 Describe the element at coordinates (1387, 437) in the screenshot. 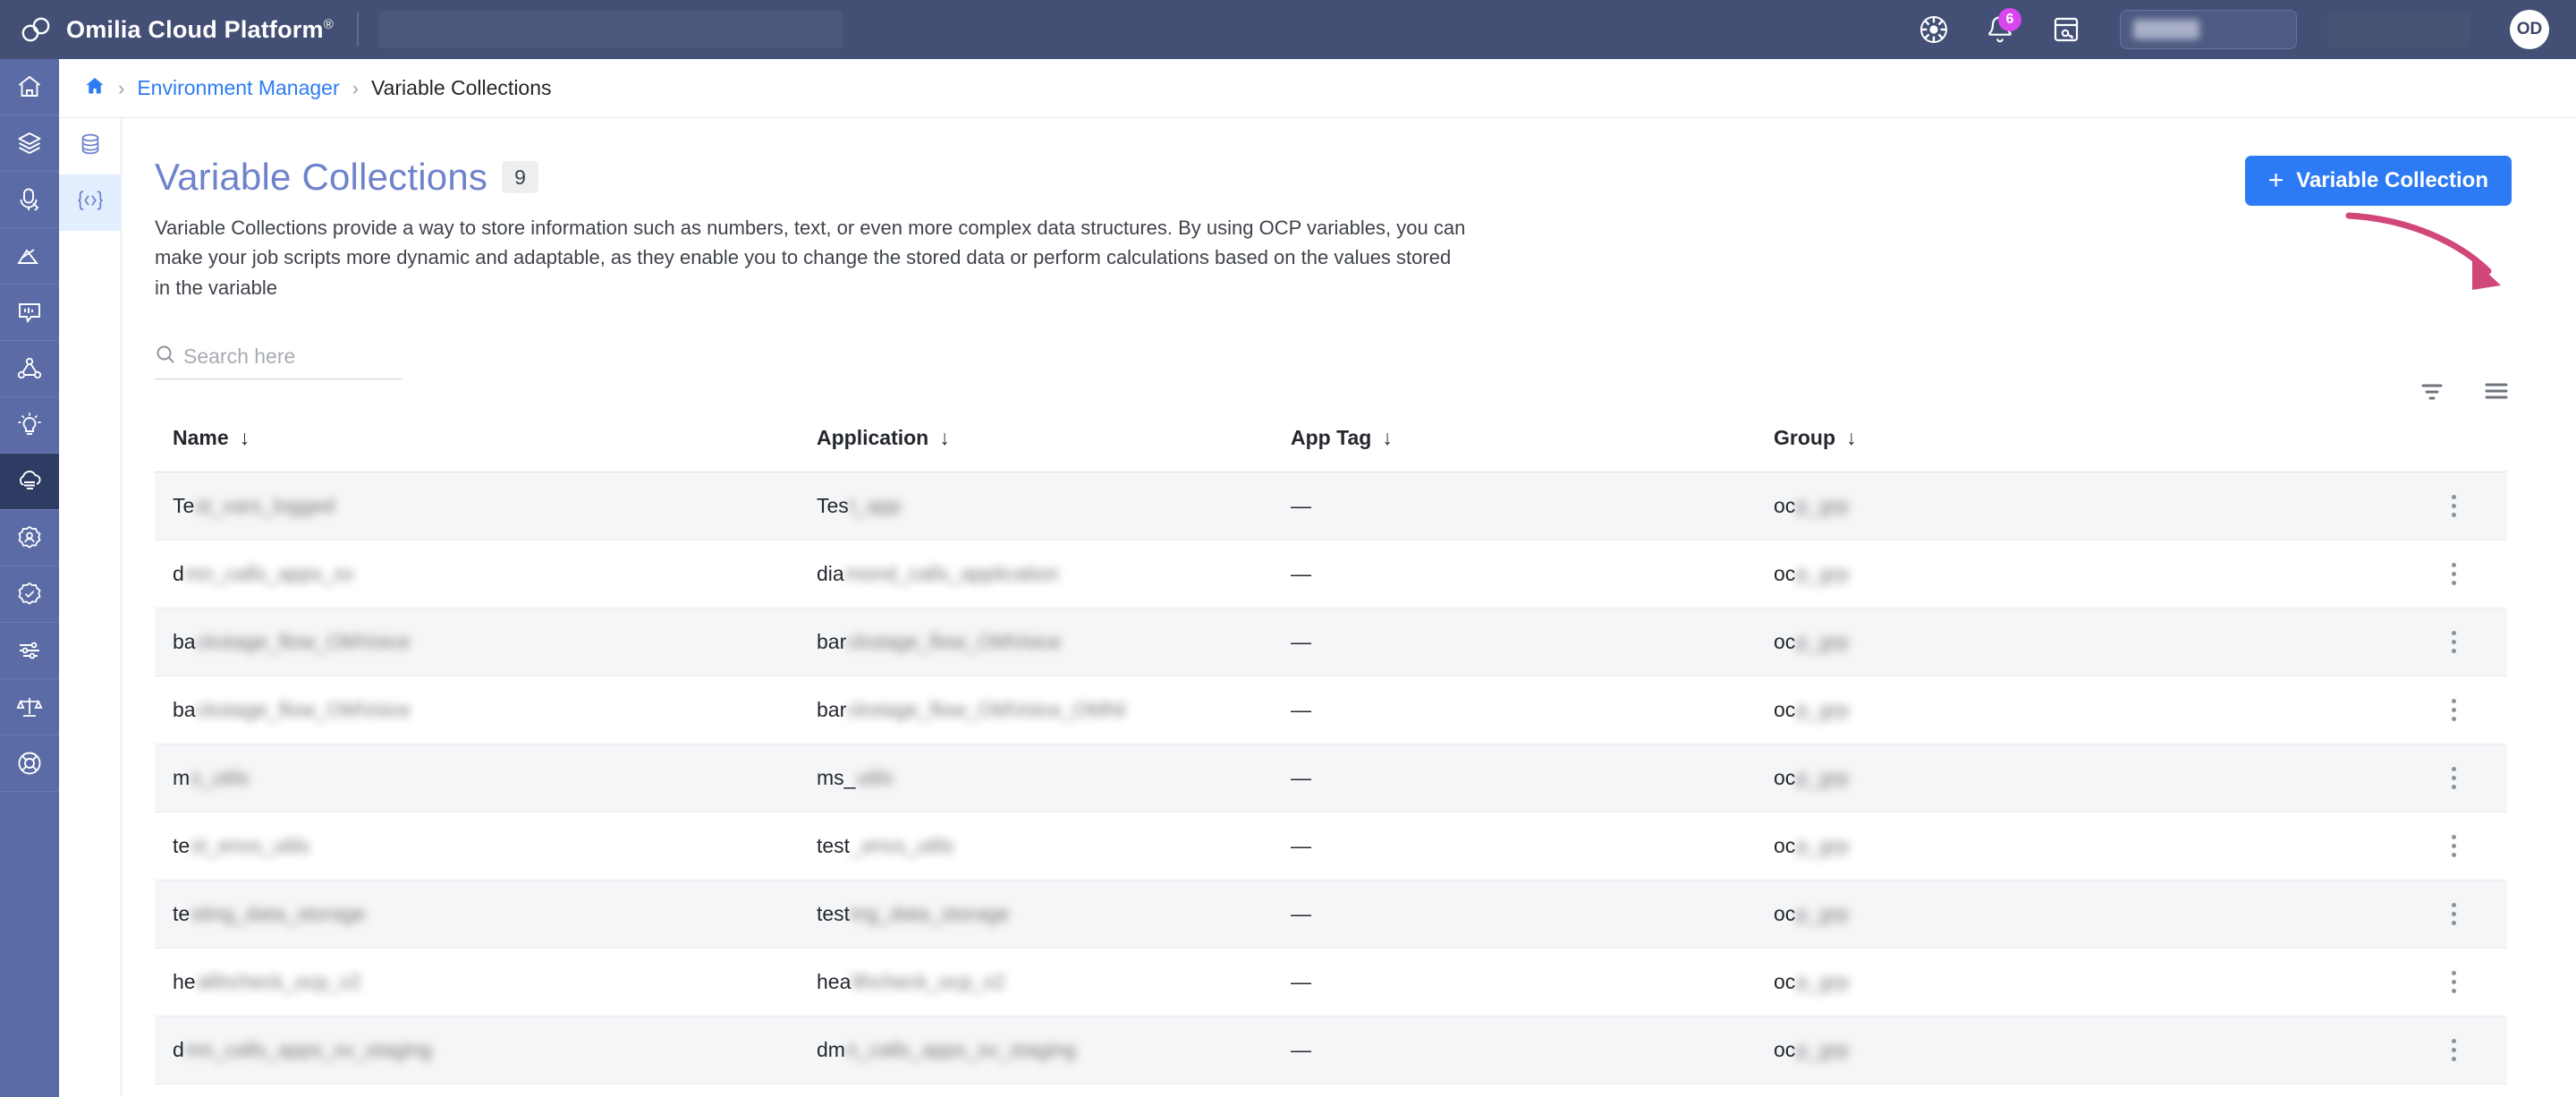

I see `sort-arrow-app-tag-icon: ↓` at that location.